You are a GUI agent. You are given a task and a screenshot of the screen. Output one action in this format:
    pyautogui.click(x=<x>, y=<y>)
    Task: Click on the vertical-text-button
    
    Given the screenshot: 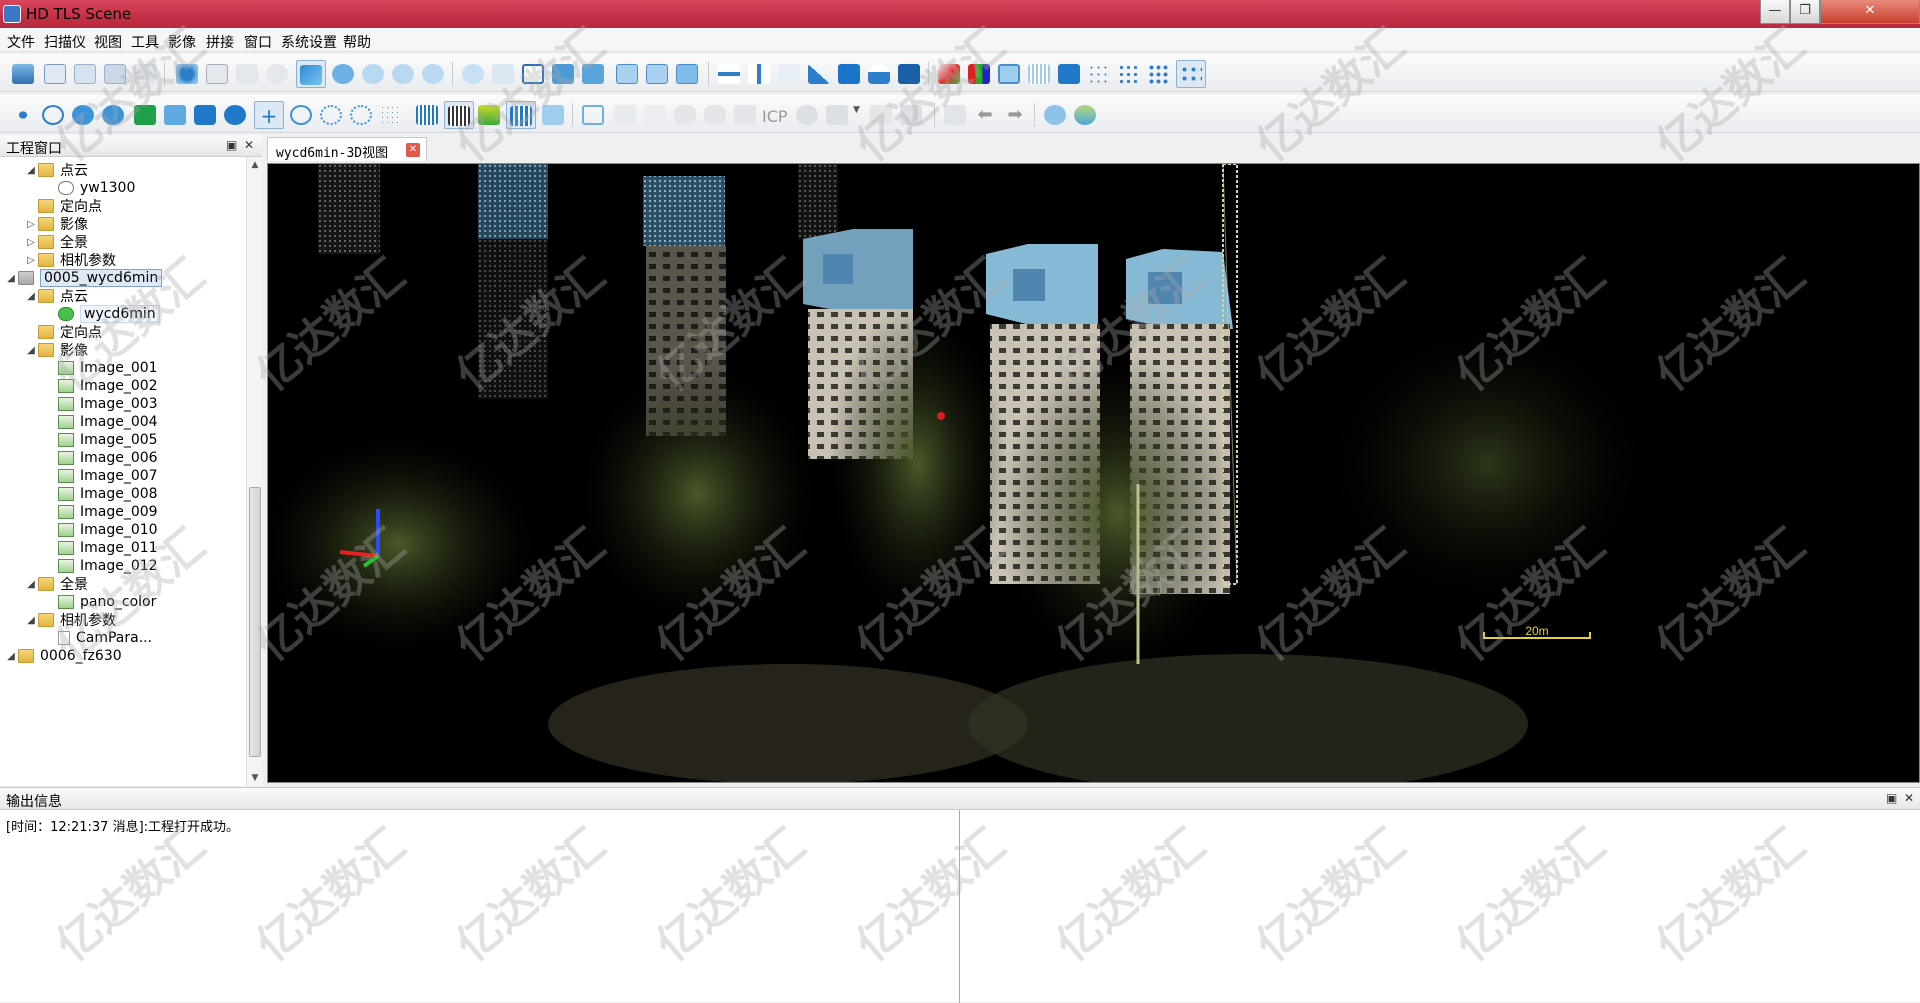 What is the action you would take?
    pyautogui.click(x=655, y=115)
    